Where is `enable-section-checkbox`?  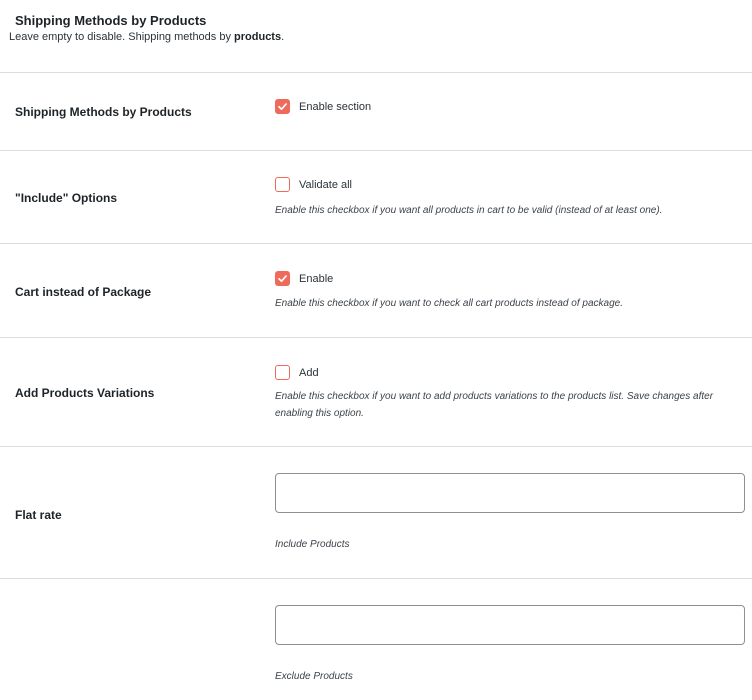
enable-section-checkbox is located at coordinates (282, 106).